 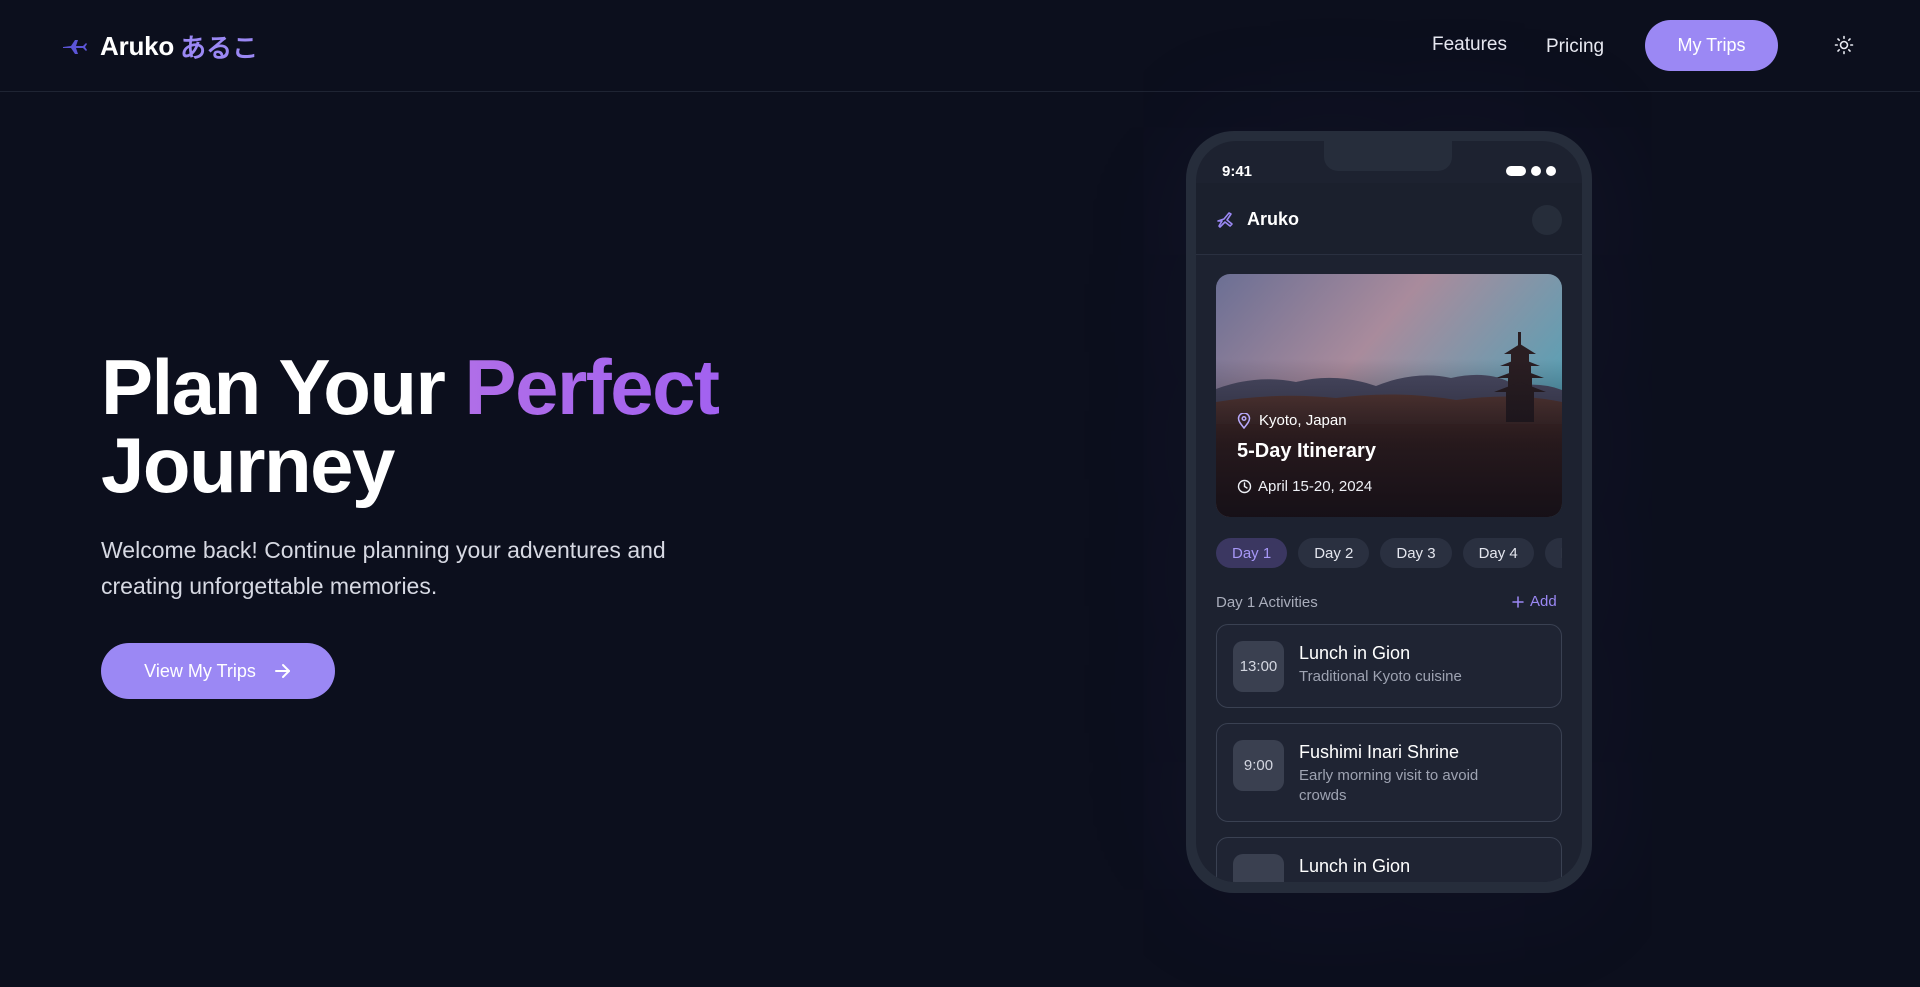 I want to click on sun-icon, so click(x=1844, y=45).